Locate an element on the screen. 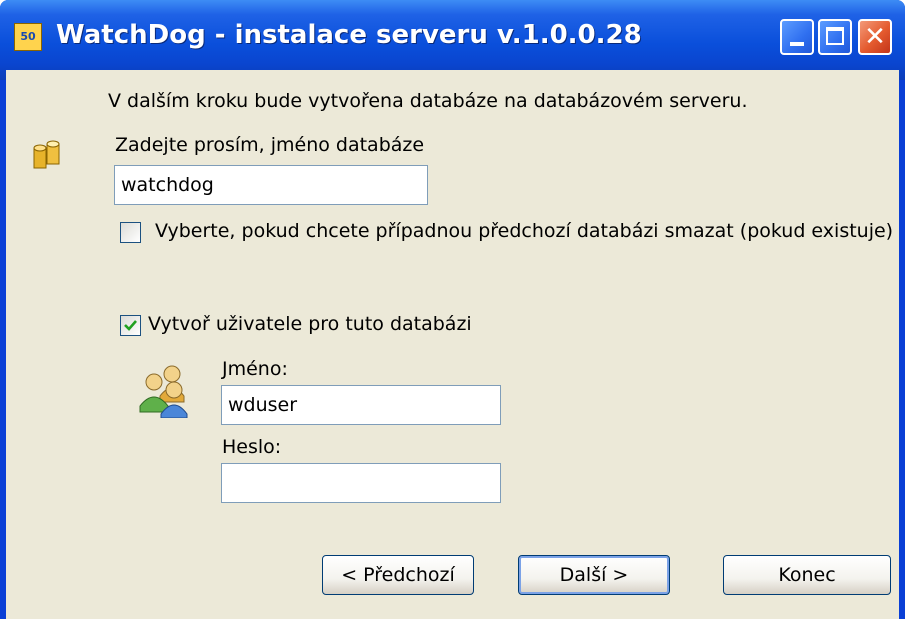  create-user-checkbox is located at coordinates (130, 325).